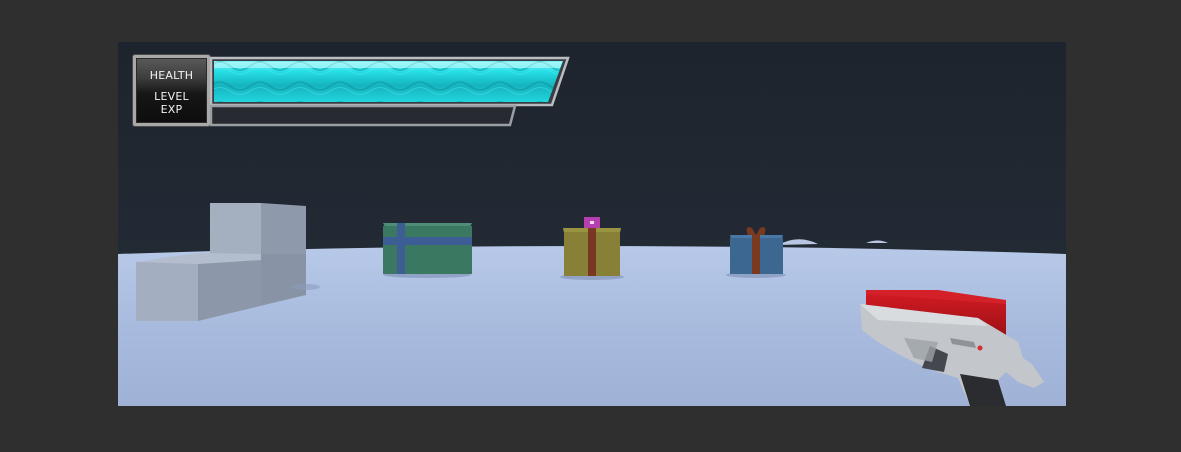 The width and height of the screenshot is (1181, 452). Describe the element at coordinates (171, 75) in the screenshot. I see `health-label: HEALTH` at that location.